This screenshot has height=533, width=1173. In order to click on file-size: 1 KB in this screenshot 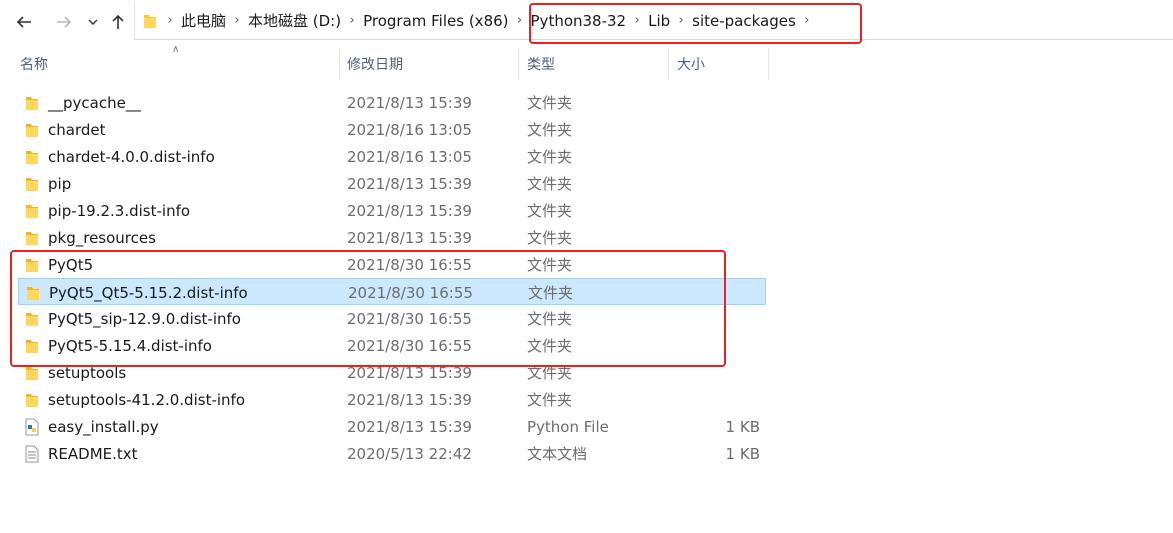, I will do `click(742, 426)`.